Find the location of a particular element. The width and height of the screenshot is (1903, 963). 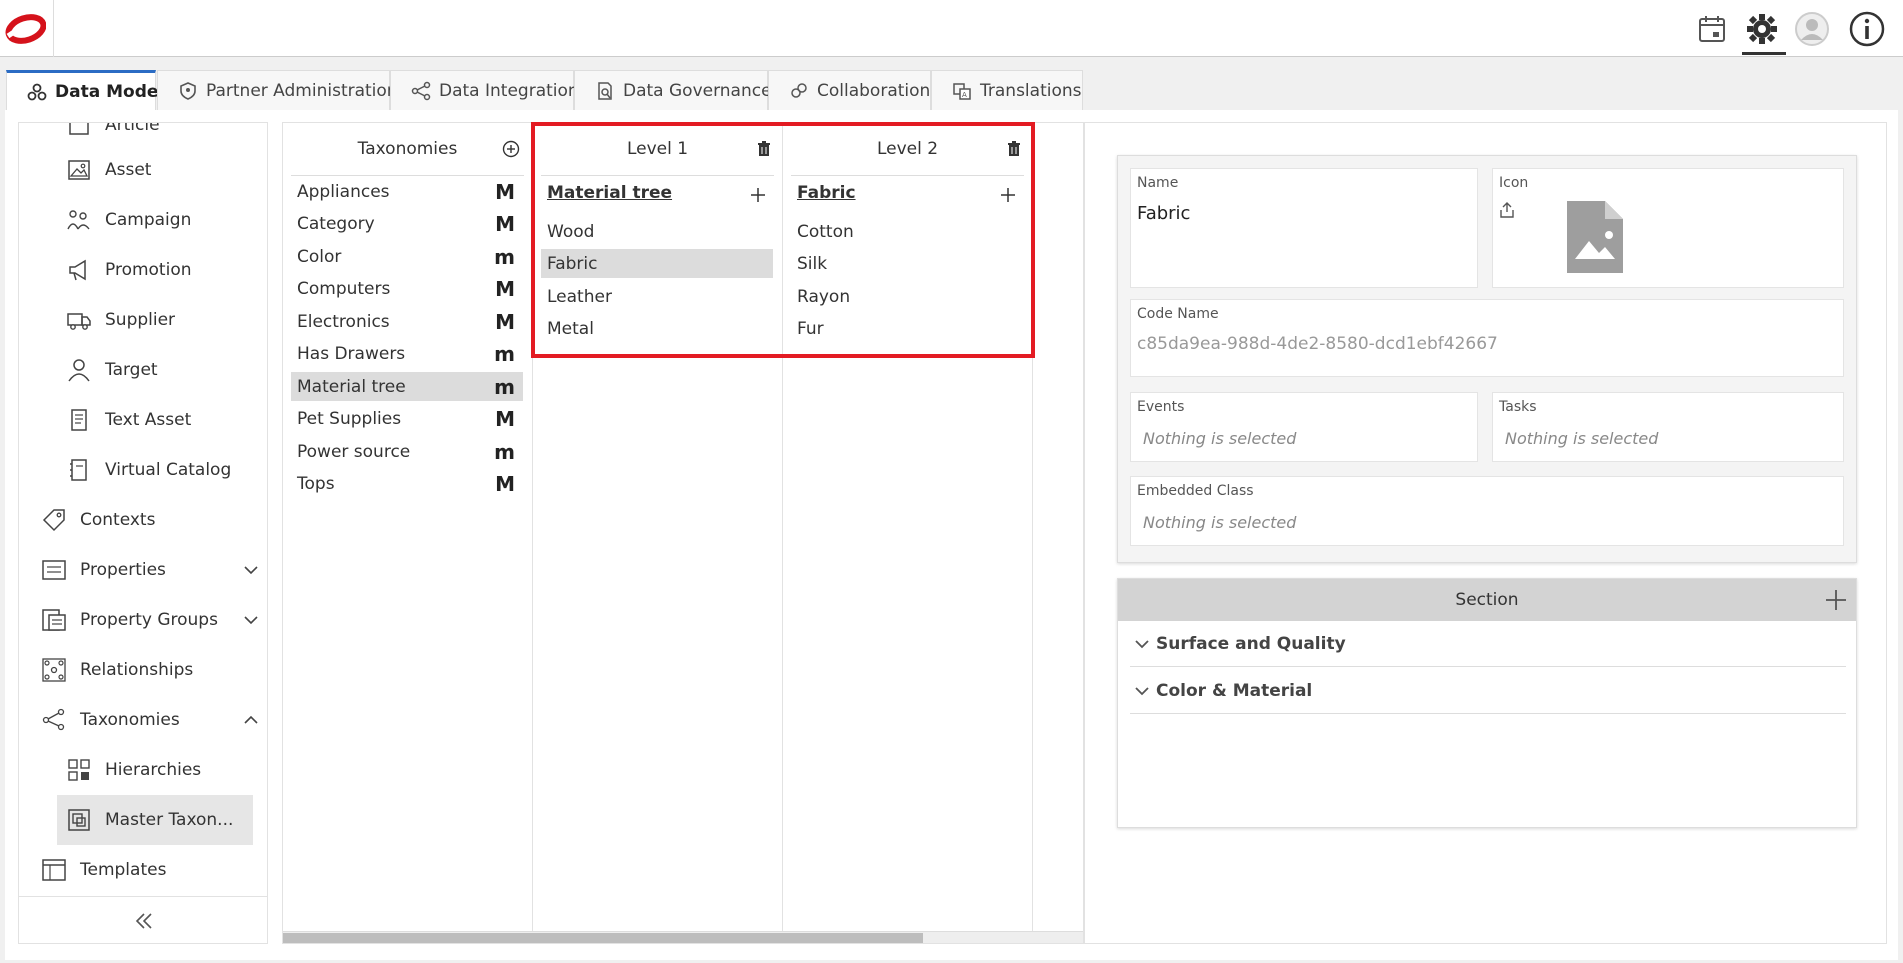

app-logo is located at coordinates (25, 29).